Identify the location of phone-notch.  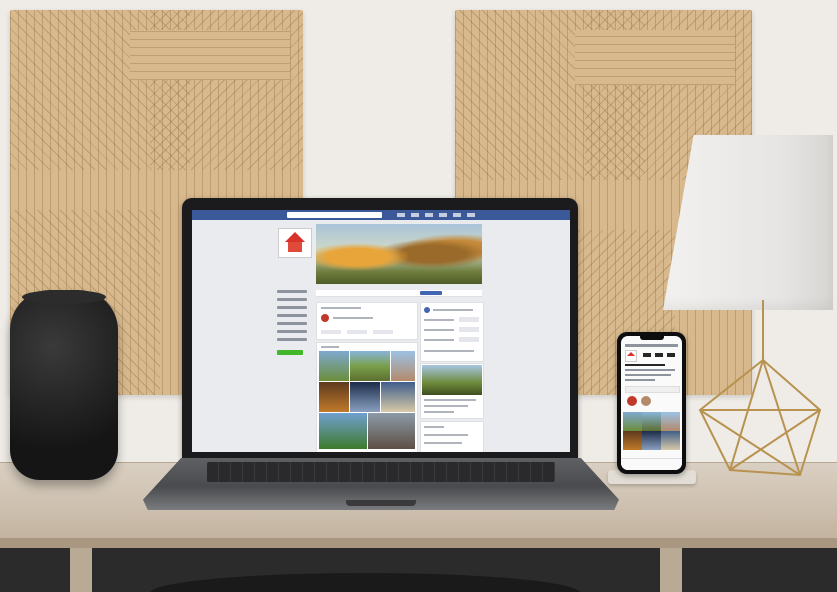
(652, 338).